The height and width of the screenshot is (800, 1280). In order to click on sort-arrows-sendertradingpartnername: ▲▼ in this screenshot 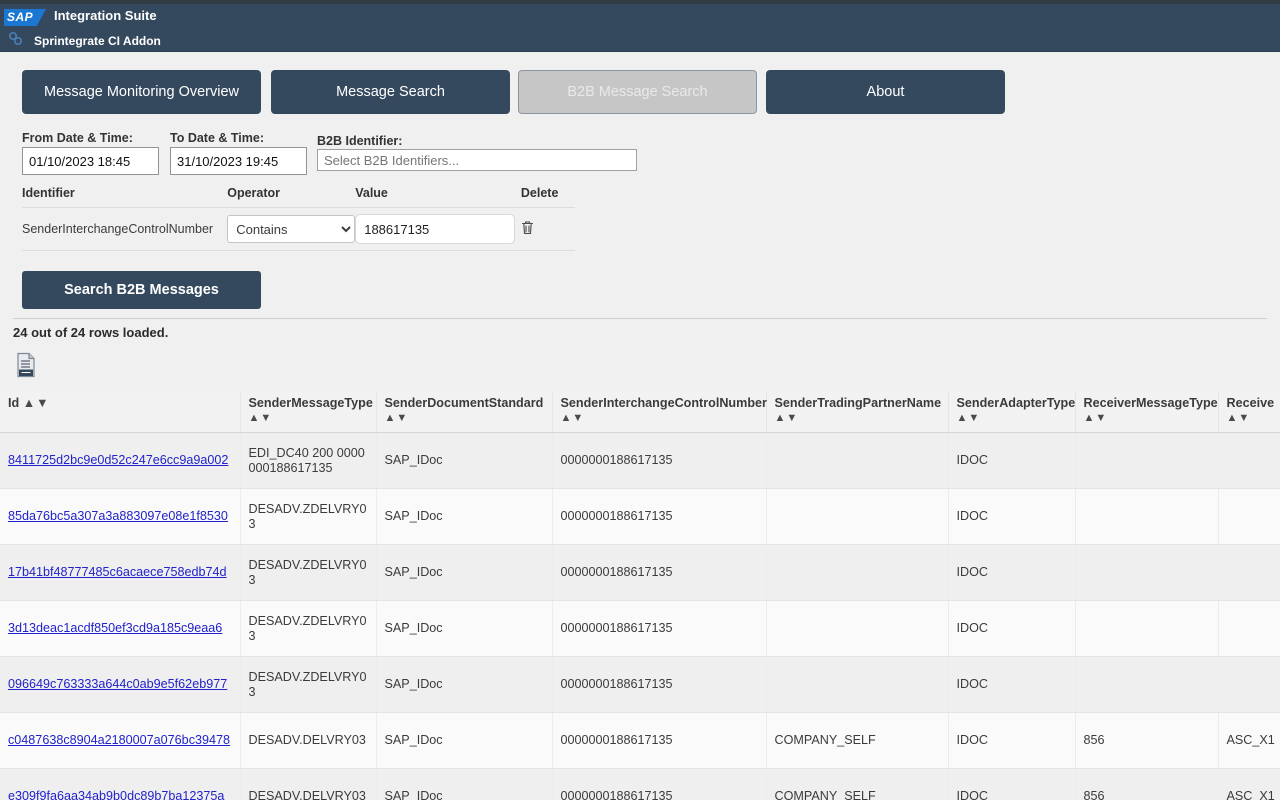, I will do `click(858, 418)`.